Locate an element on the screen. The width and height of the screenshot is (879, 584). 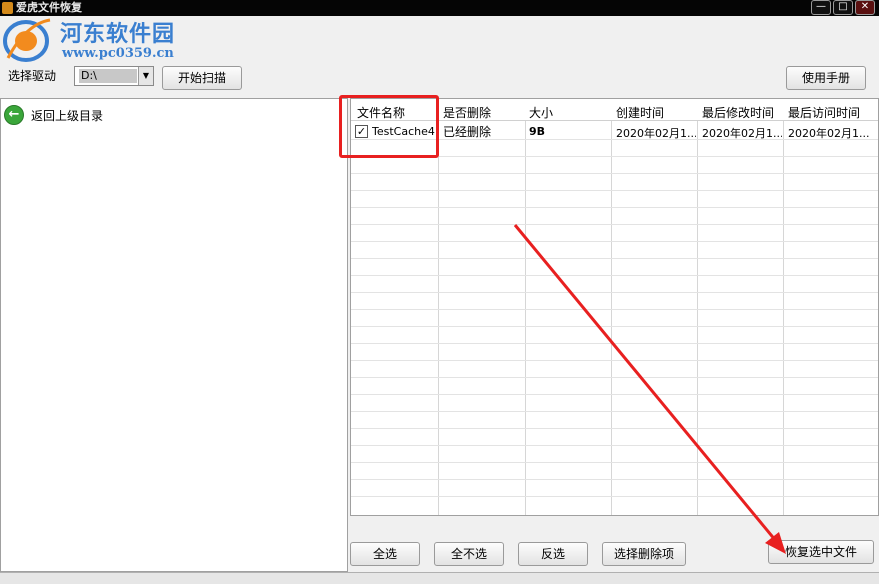
start-scan-button: 开始扫描 is located at coordinates (202, 78).